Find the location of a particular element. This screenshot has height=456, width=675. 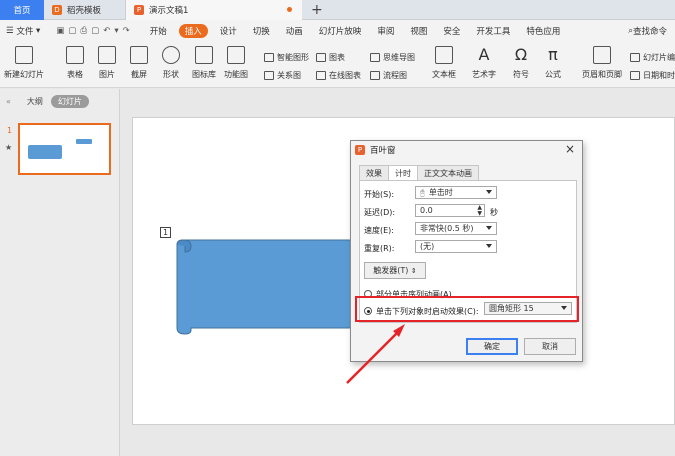

relation-chart-icon is located at coordinates (269, 75).